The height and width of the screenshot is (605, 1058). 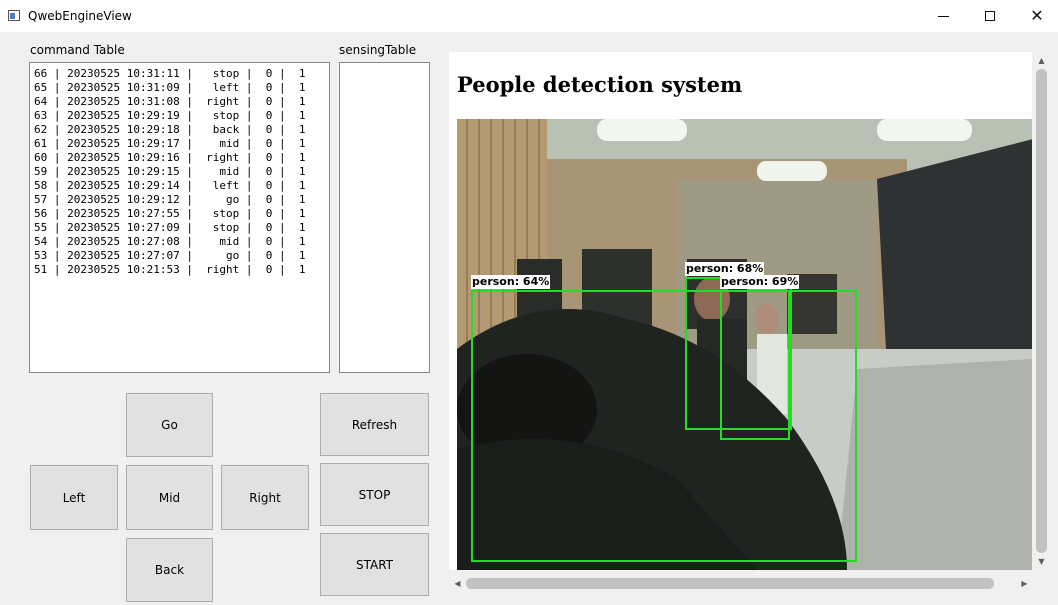 What do you see at coordinates (760, 282) in the screenshot?
I see `detection-label: person: 69%` at bounding box center [760, 282].